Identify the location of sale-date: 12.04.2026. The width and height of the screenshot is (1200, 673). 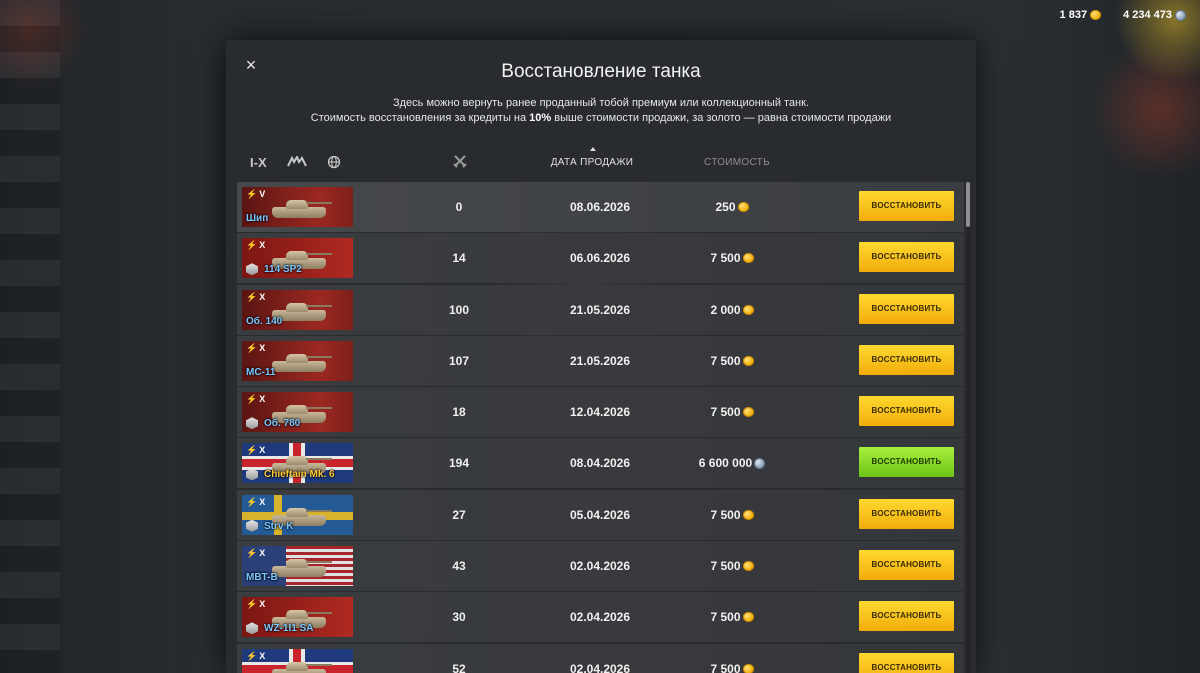
(600, 412).